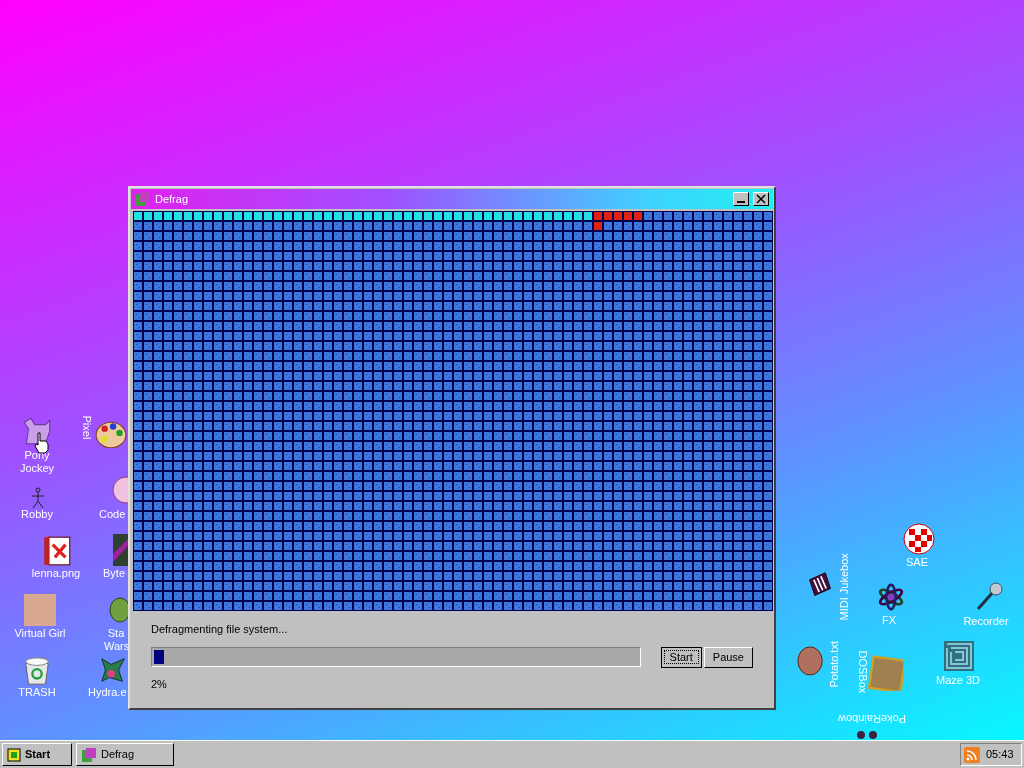 The height and width of the screenshot is (768, 1024). I want to click on atom-icon, so click(891, 597).